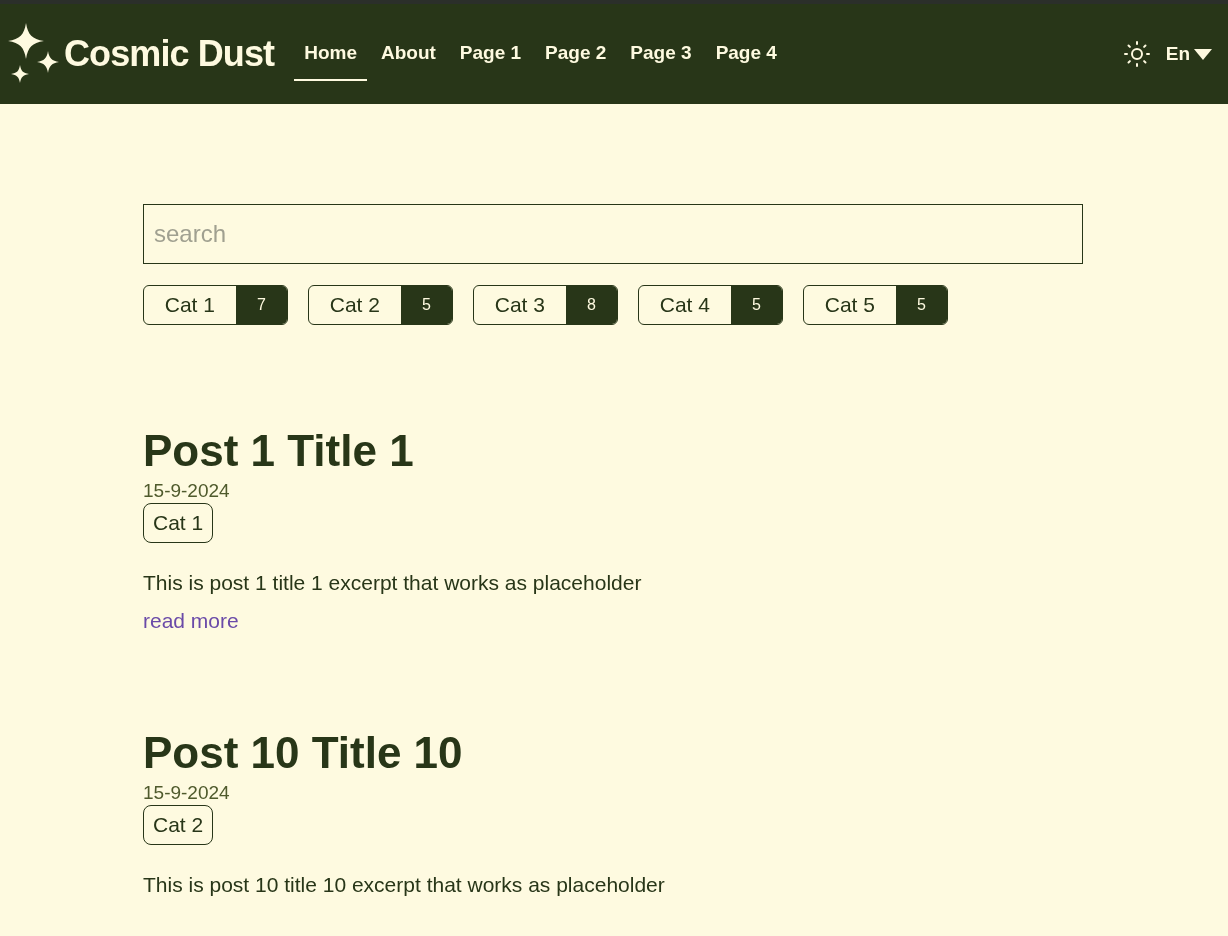 The height and width of the screenshot is (936, 1228). Describe the element at coordinates (710, 305) in the screenshot. I see `category-filter: Cat 4 5` at that location.